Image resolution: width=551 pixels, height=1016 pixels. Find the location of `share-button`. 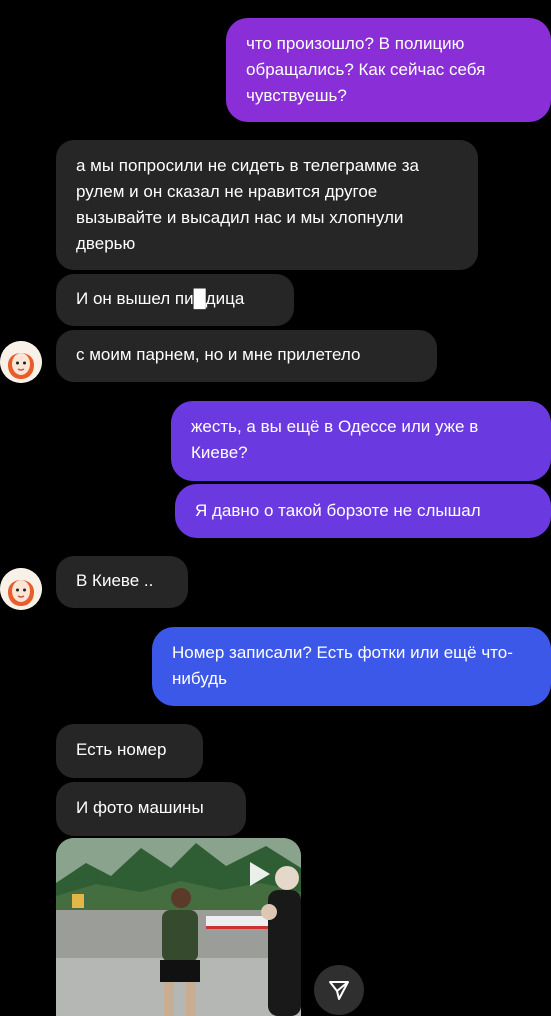

share-button is located at coordinates (339, 990).